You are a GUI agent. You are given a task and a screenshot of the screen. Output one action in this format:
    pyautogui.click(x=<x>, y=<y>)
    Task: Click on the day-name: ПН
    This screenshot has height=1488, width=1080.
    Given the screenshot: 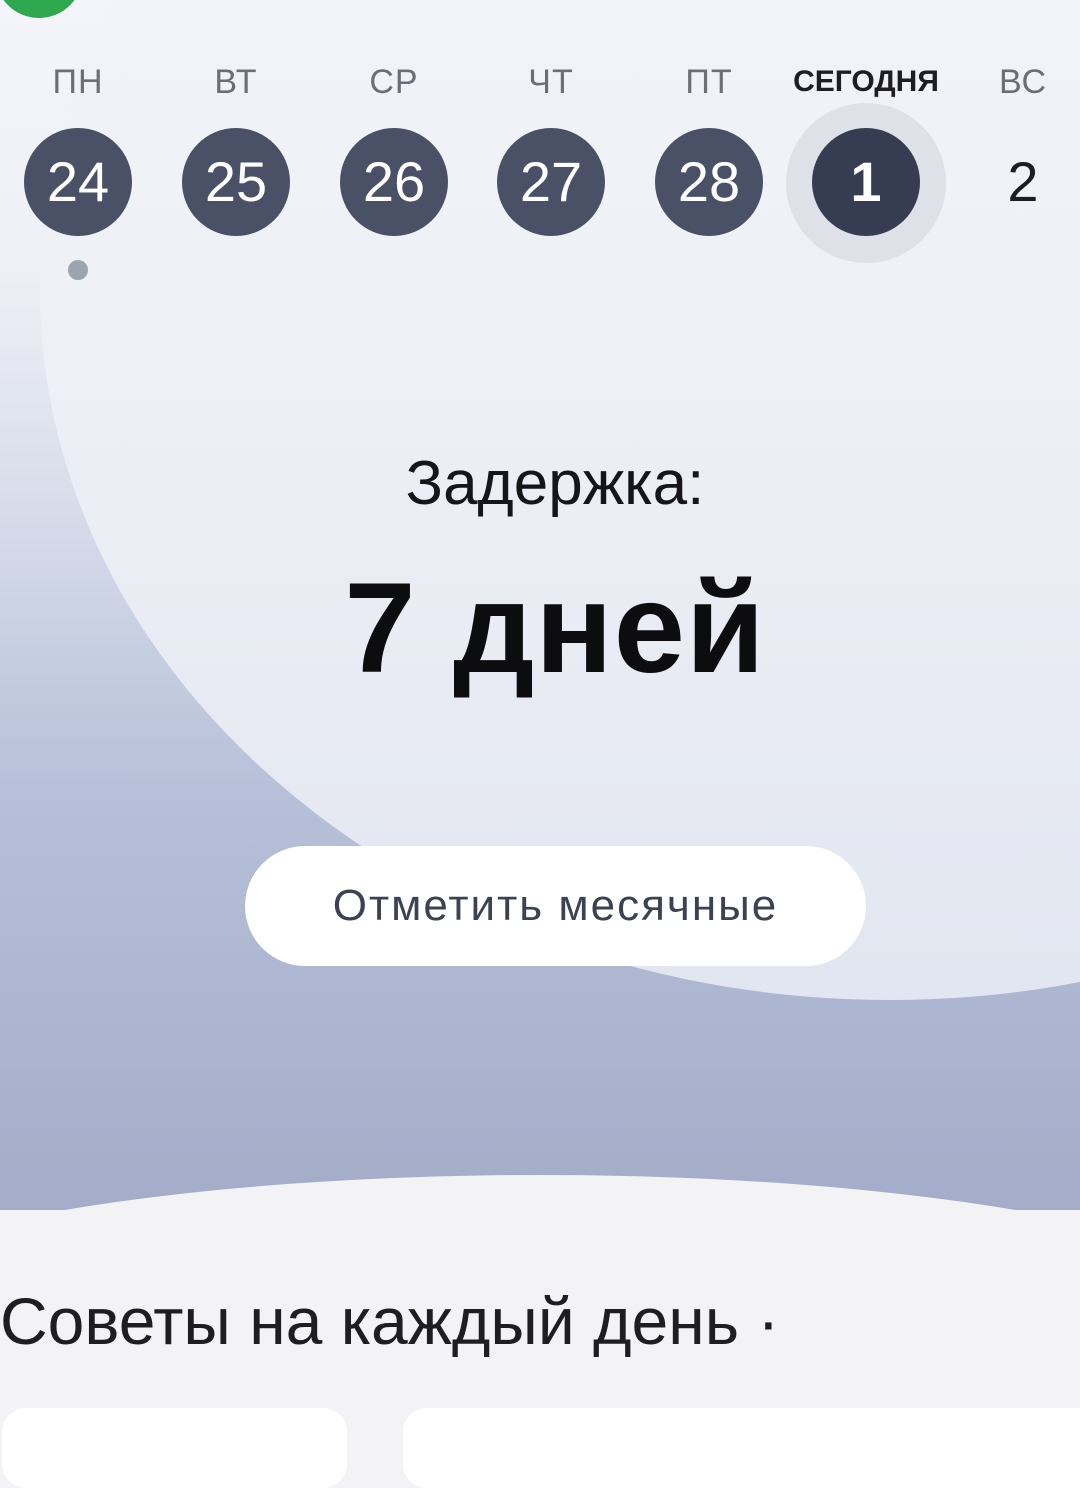 What is the action you would take?
    pyautogui.click(x=78, y=82)
    